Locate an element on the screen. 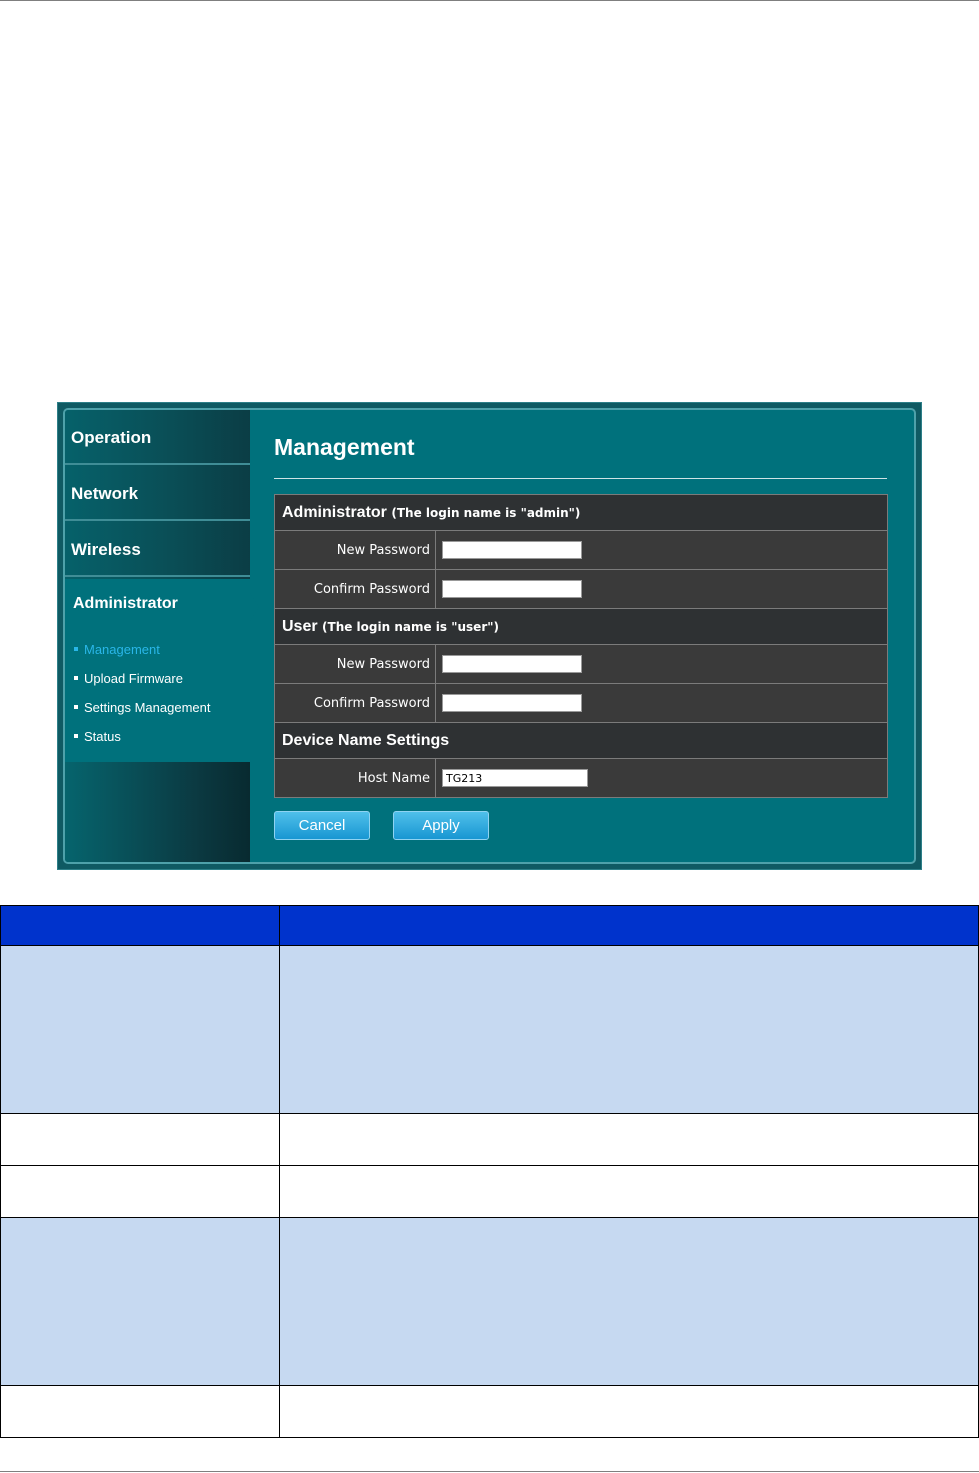  page-bottom-rule is located at coordinates (489, 1471).